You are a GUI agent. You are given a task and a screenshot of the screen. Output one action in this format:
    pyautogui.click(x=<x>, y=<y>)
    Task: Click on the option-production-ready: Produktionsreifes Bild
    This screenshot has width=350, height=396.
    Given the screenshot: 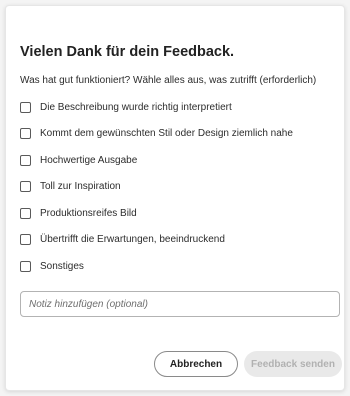 What is the action you would take?
    pyautogui.click(x=180, y=213)
    